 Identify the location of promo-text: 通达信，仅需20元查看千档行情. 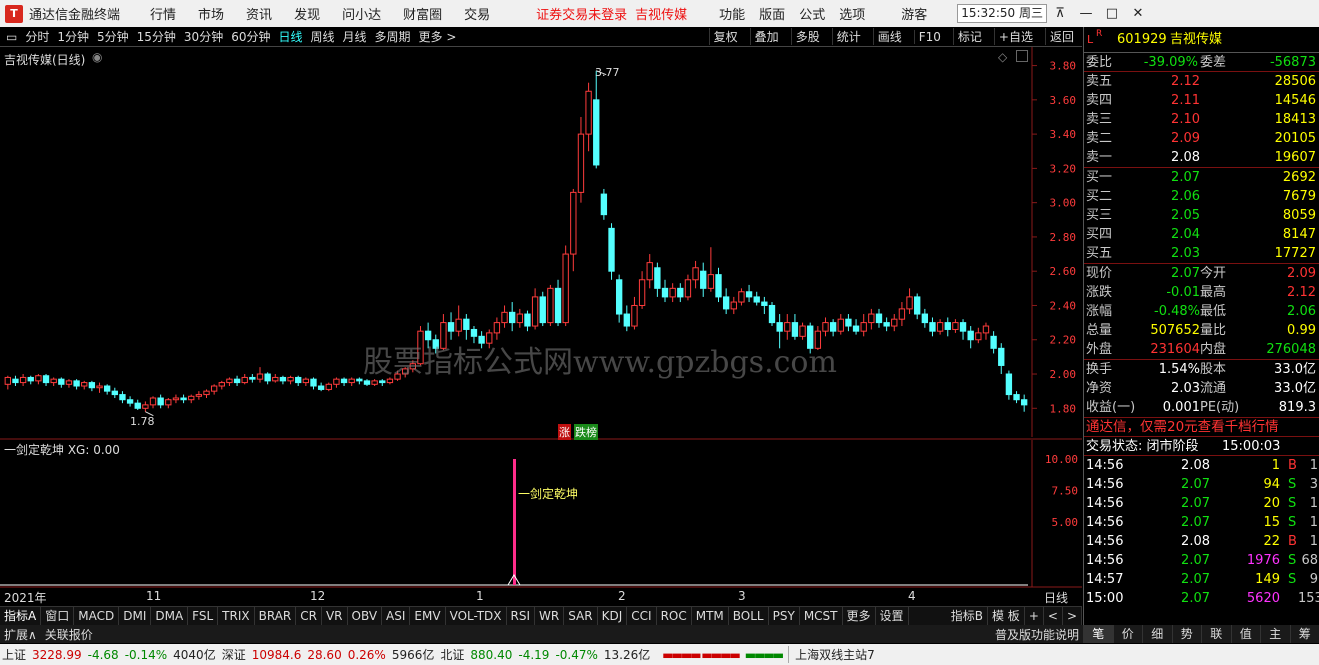
(1182, 427).